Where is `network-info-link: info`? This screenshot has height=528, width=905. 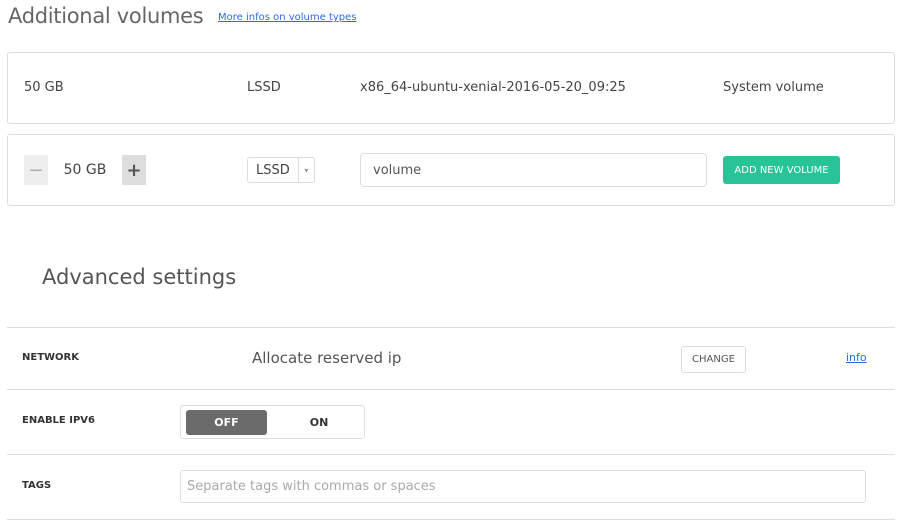 network-info-link: info is located at coordinates (856, 357).